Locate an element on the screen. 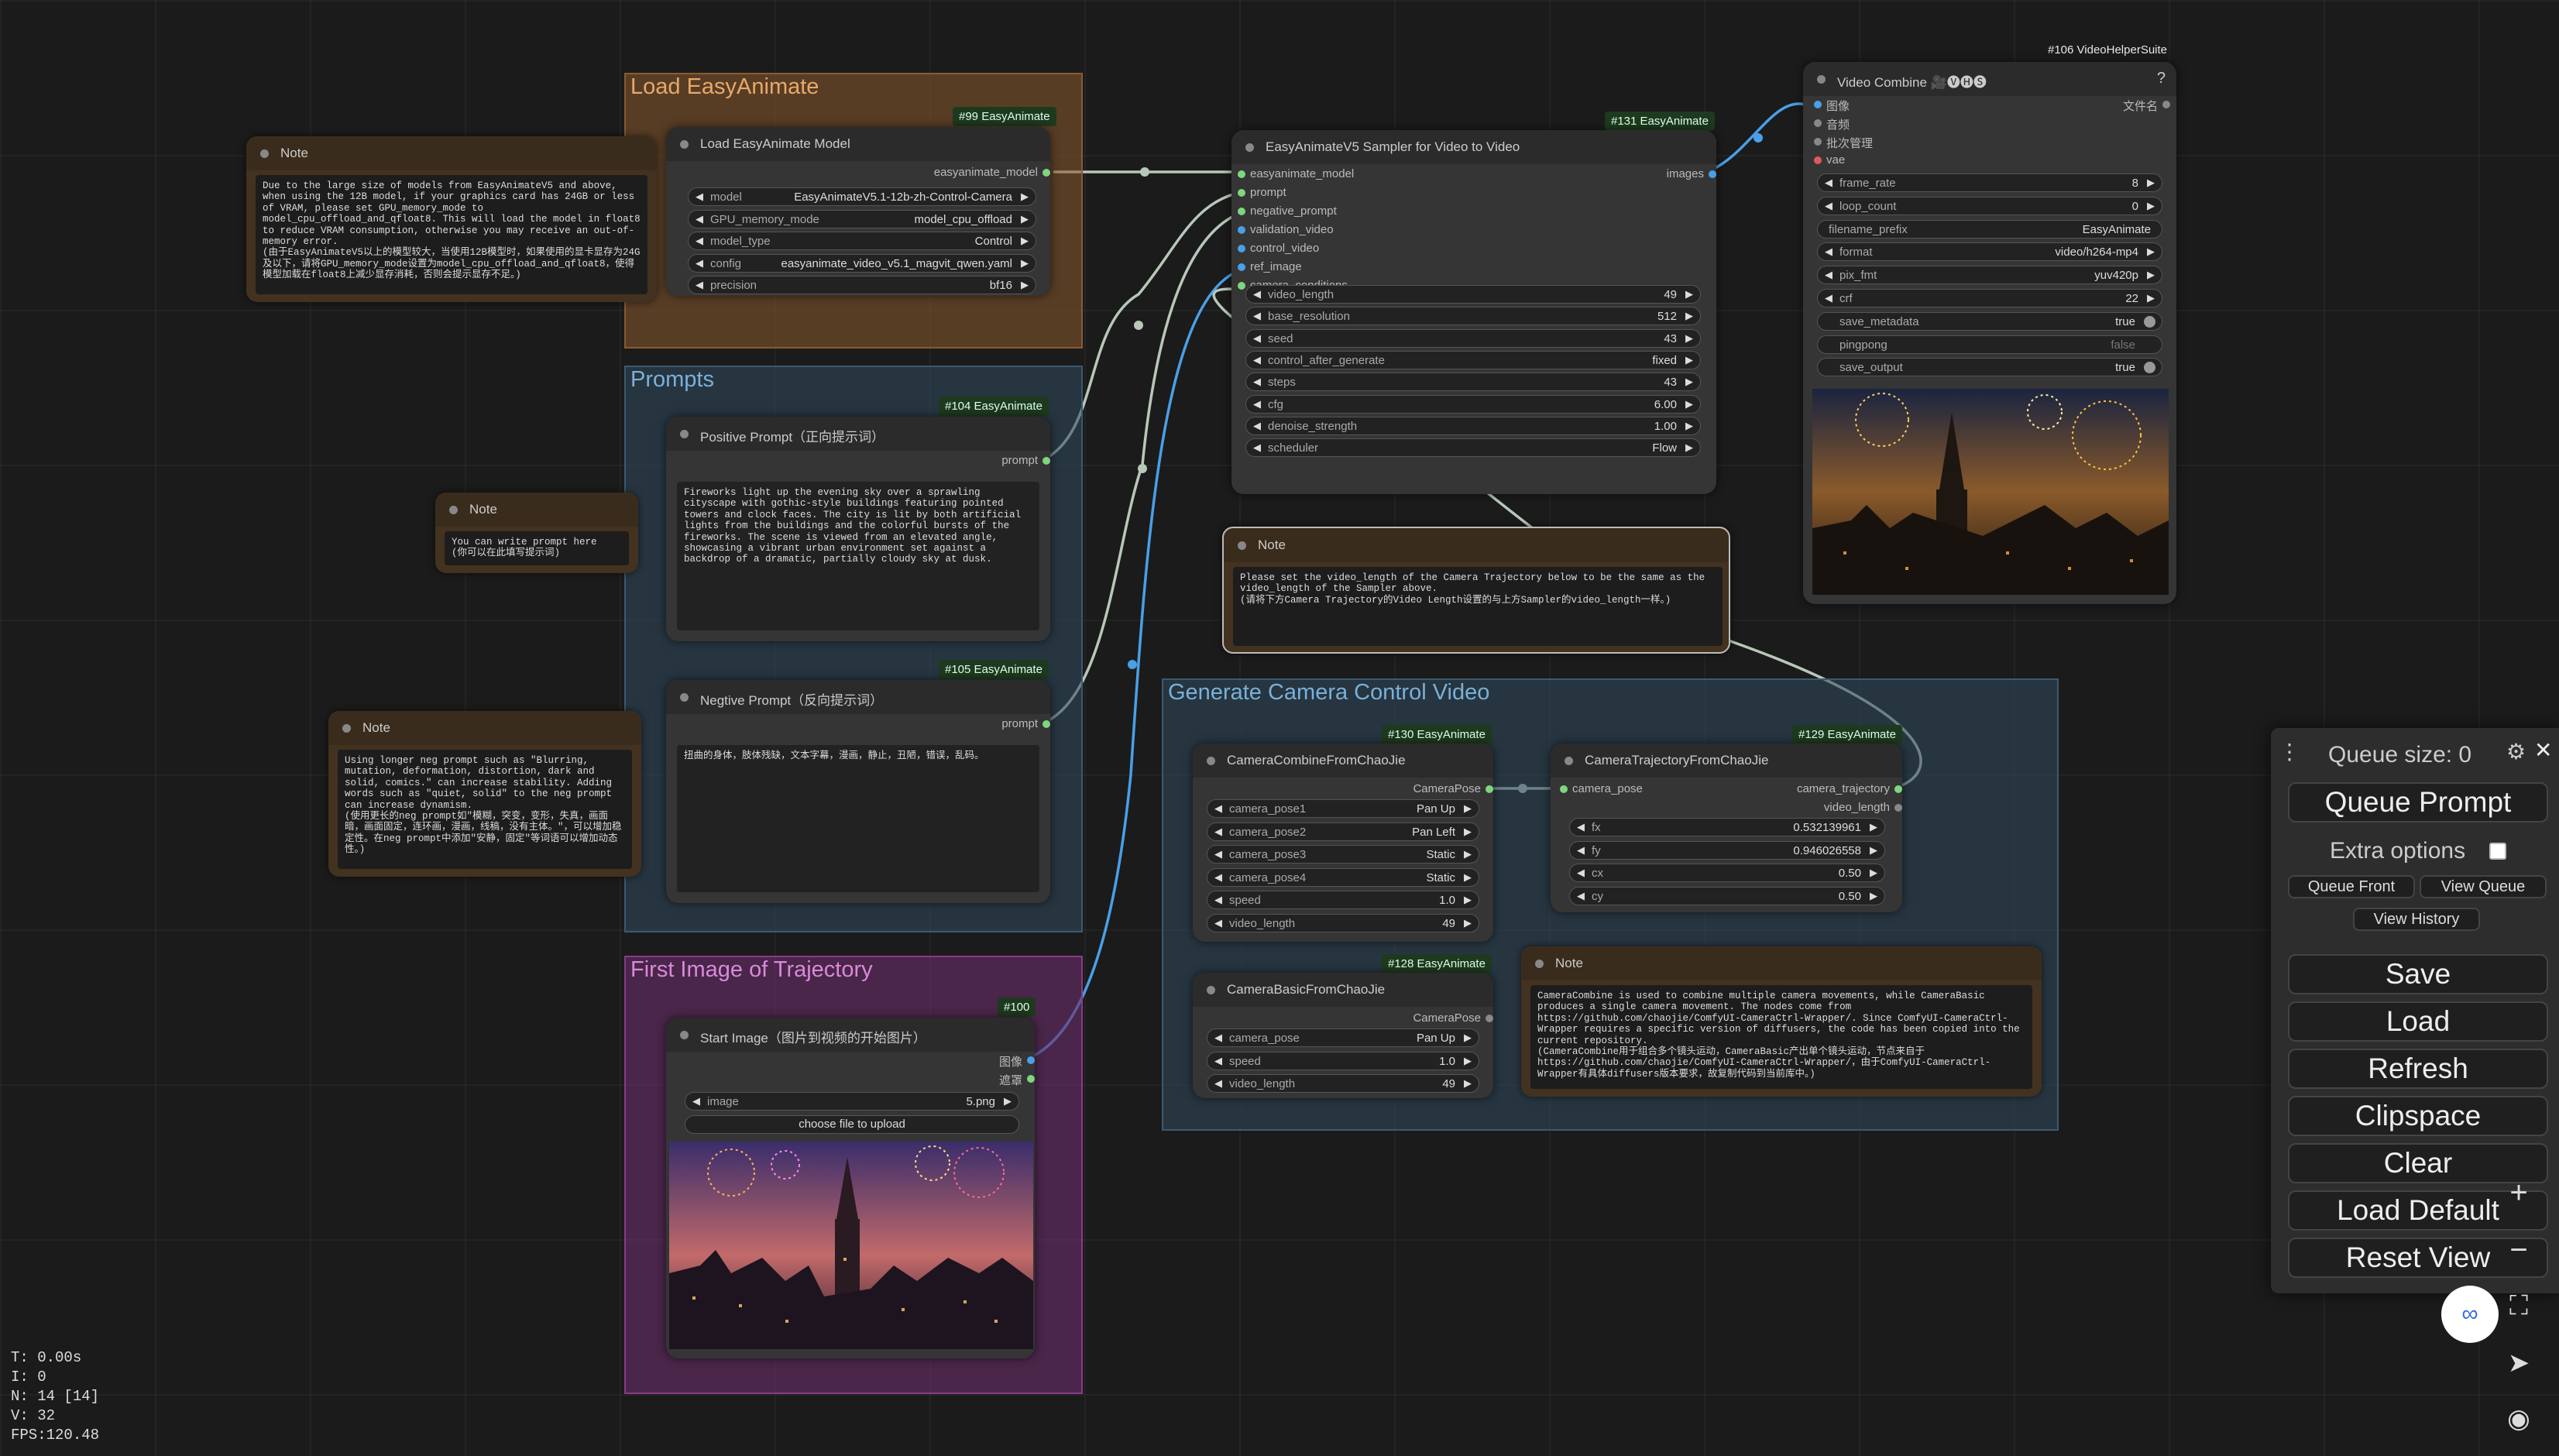 The width and height of the screenshot is (2559, 1456). output-slot: 文件名 is located at coordinates (2146, 106).